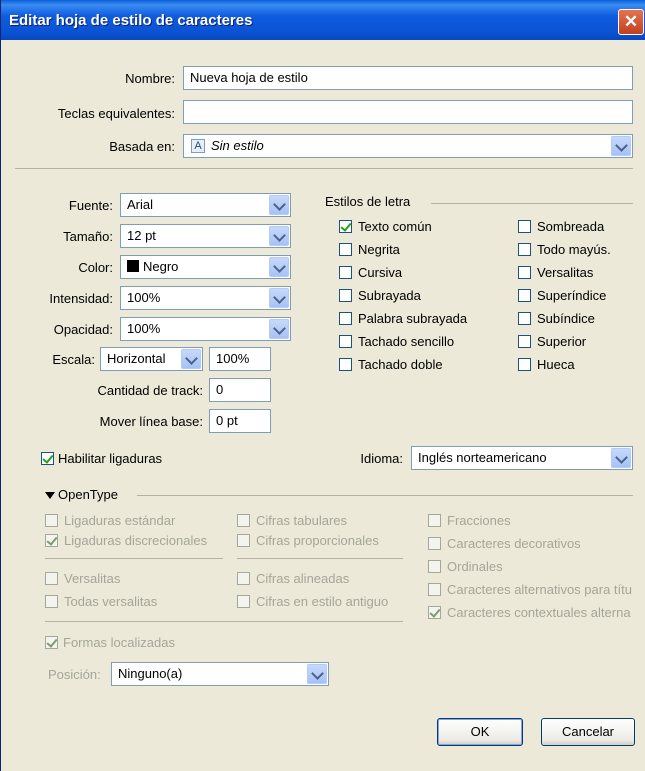  What do you see at coordinates (240, 421) in the screenshot?
I see `baseline-input: 0 pt` at bounding box center [240, 421].